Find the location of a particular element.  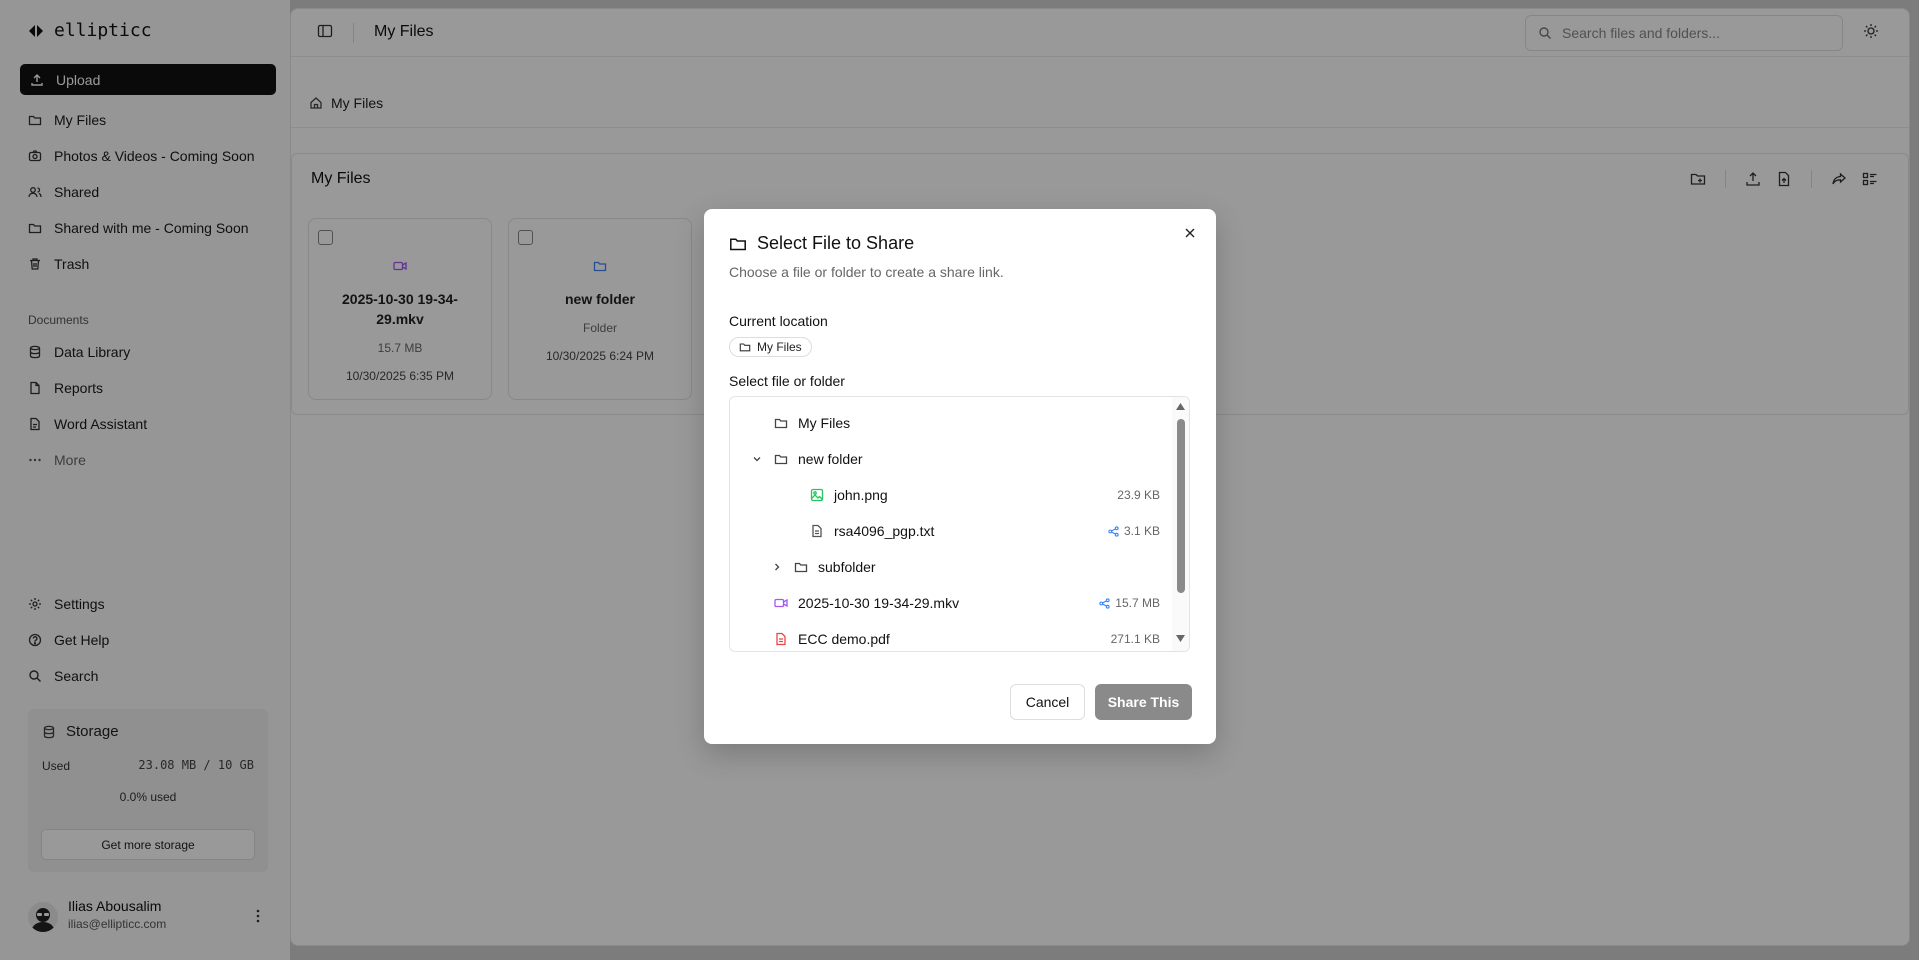

dialog-title: Select File to Share is located at coordinates (821, 243).